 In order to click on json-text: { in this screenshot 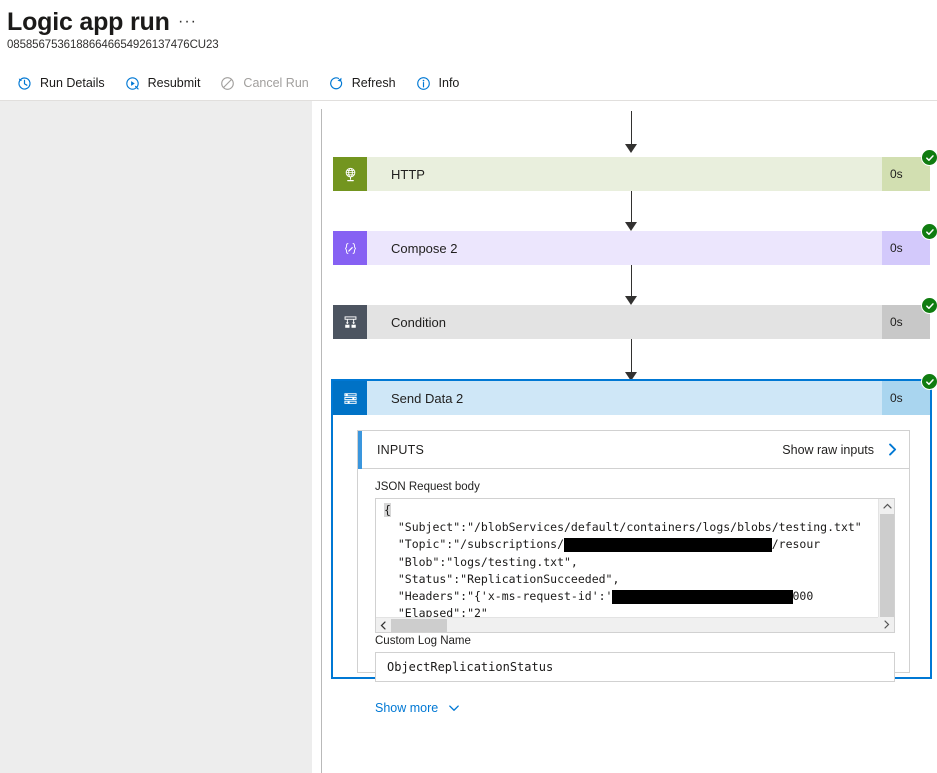, I will do `click(387, 510)`.